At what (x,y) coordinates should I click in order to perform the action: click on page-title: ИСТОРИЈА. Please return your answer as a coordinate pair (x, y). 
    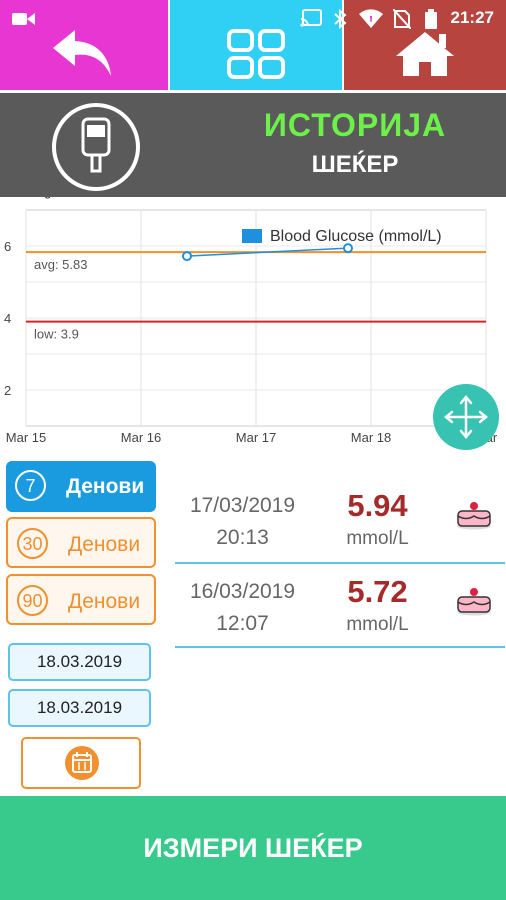
    Looking at the image, I should click on (355, 125).